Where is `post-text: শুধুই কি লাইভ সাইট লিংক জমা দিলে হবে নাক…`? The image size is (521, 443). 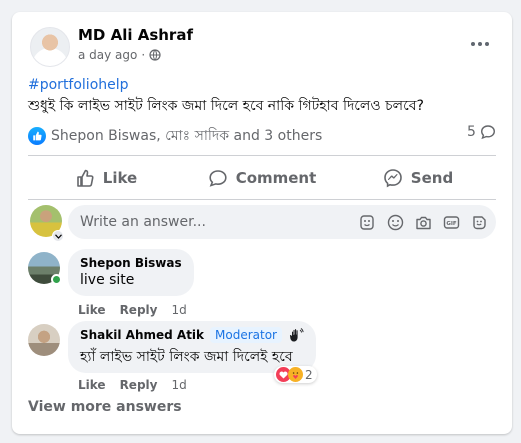
post-text: শুধুই কি লাইভ সাইট লিংক জমা দিলে হবে নাক… is located at coordinates (226, 106).